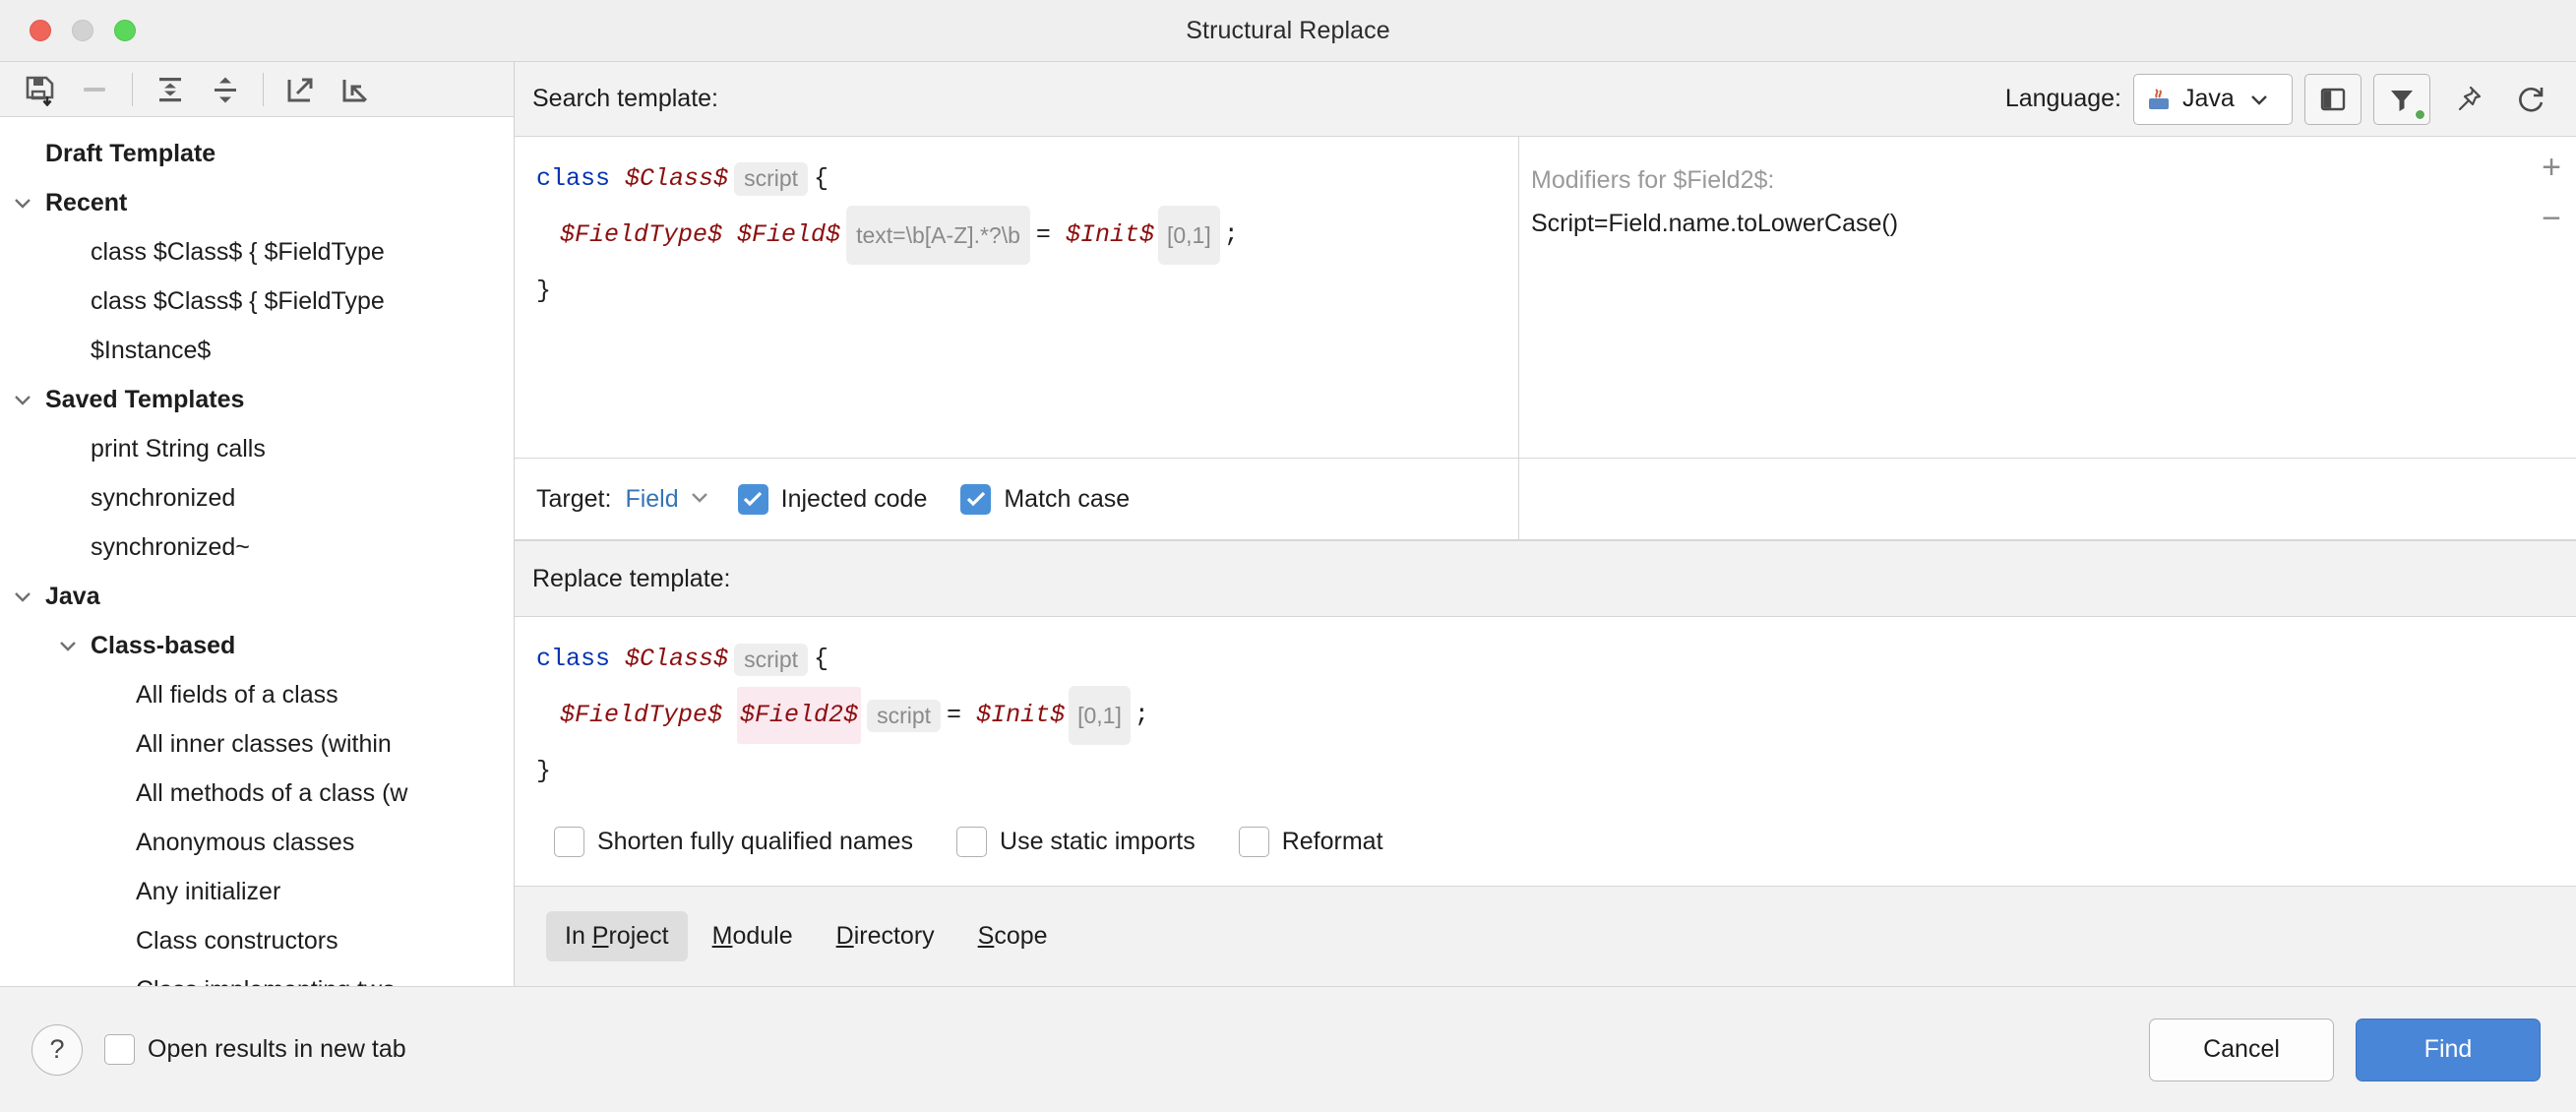 The width and height of the screenshot is (2576, 1112). I want to click on reformat-checkbox, so click(1253, 842).